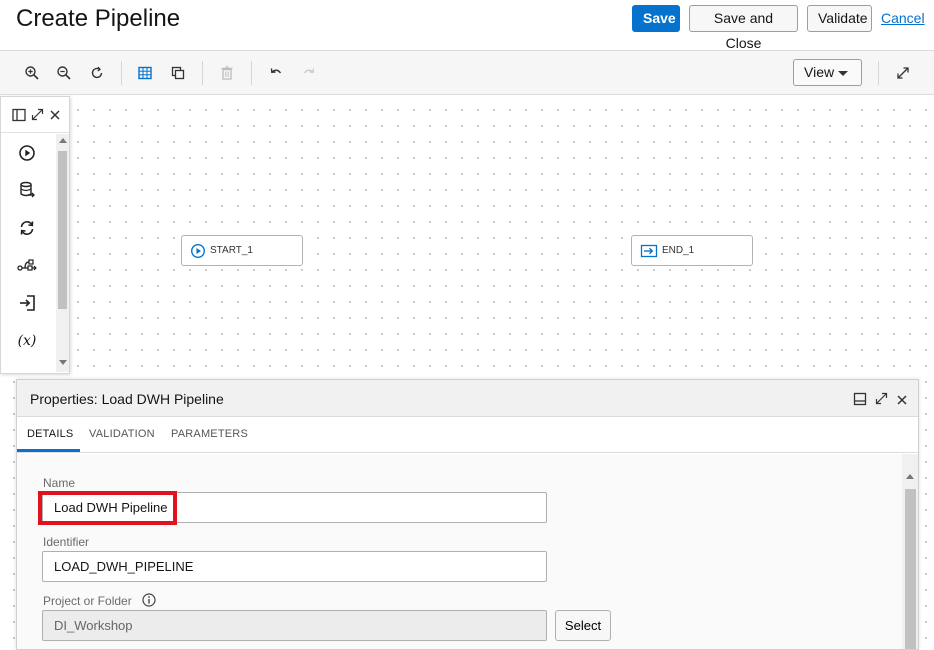 This screenshot has width=934, height=650. What do you see at coordinates (27, 341) in the screenshot?
I see `expression-icon: (x)` at bounding box center [27, 341].